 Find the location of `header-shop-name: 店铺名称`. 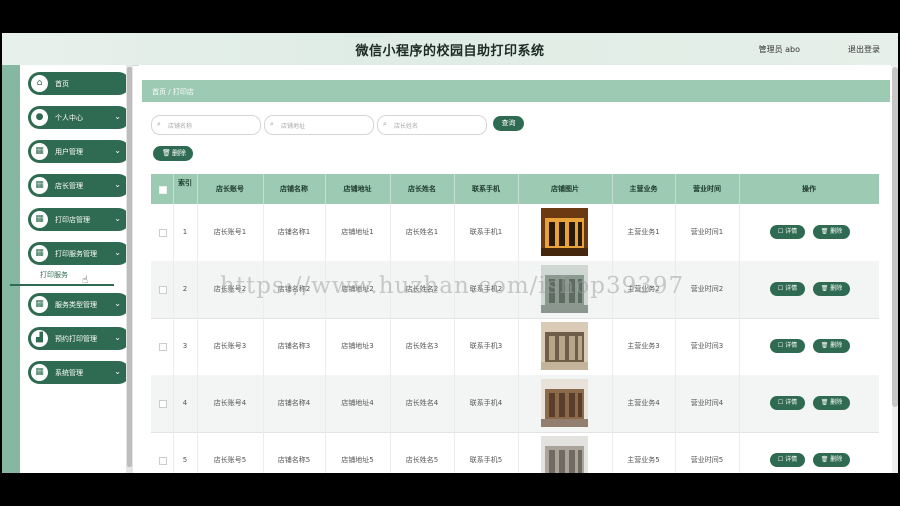

header-shop-name: 店铺名称 is located at coordinates (294, 189).